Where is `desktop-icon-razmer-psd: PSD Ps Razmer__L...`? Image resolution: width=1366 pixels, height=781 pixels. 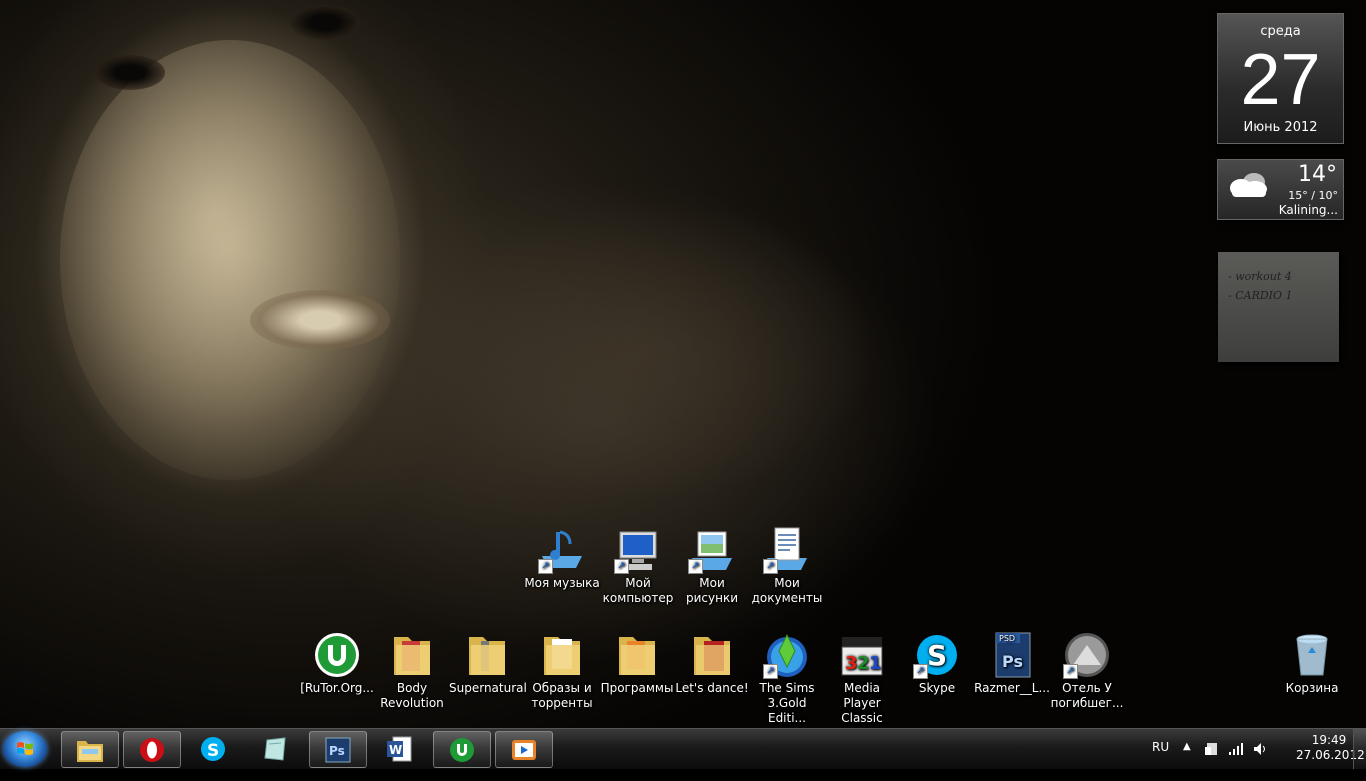 desktop-icon-razmer-psd: PSD Ps Razmer__L... is located at coordinates (1012, 663).